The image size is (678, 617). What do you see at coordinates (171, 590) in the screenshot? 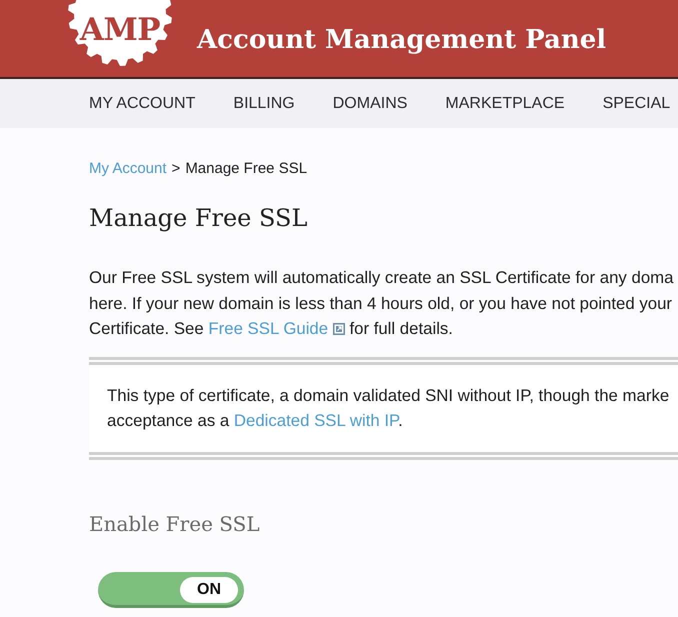
I see `toggle-switch: ON` at bounding box center [171, 590].